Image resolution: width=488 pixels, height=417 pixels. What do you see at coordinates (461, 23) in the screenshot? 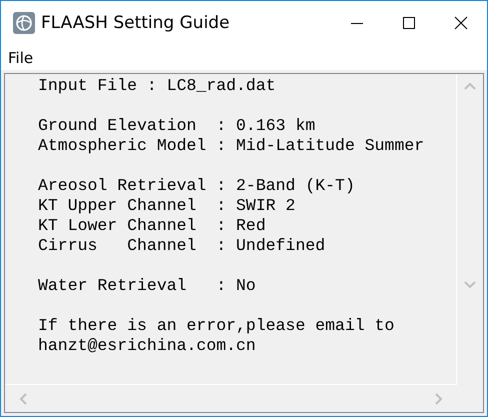
I see `close-icon` at bounding box center [461, 23].